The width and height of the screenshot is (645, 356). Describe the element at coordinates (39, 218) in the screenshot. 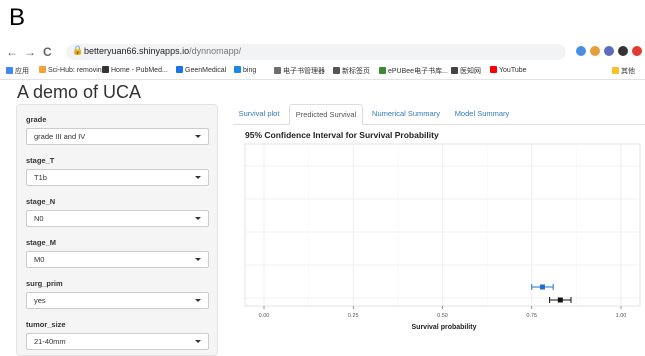

I see `selected-value: N0` at that location.